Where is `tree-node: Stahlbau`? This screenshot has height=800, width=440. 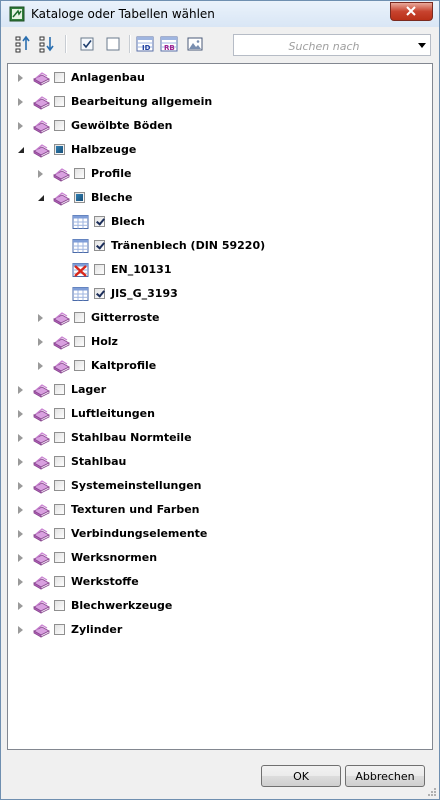
tree-node: Stahlbau is located at coordinates (220, 462).